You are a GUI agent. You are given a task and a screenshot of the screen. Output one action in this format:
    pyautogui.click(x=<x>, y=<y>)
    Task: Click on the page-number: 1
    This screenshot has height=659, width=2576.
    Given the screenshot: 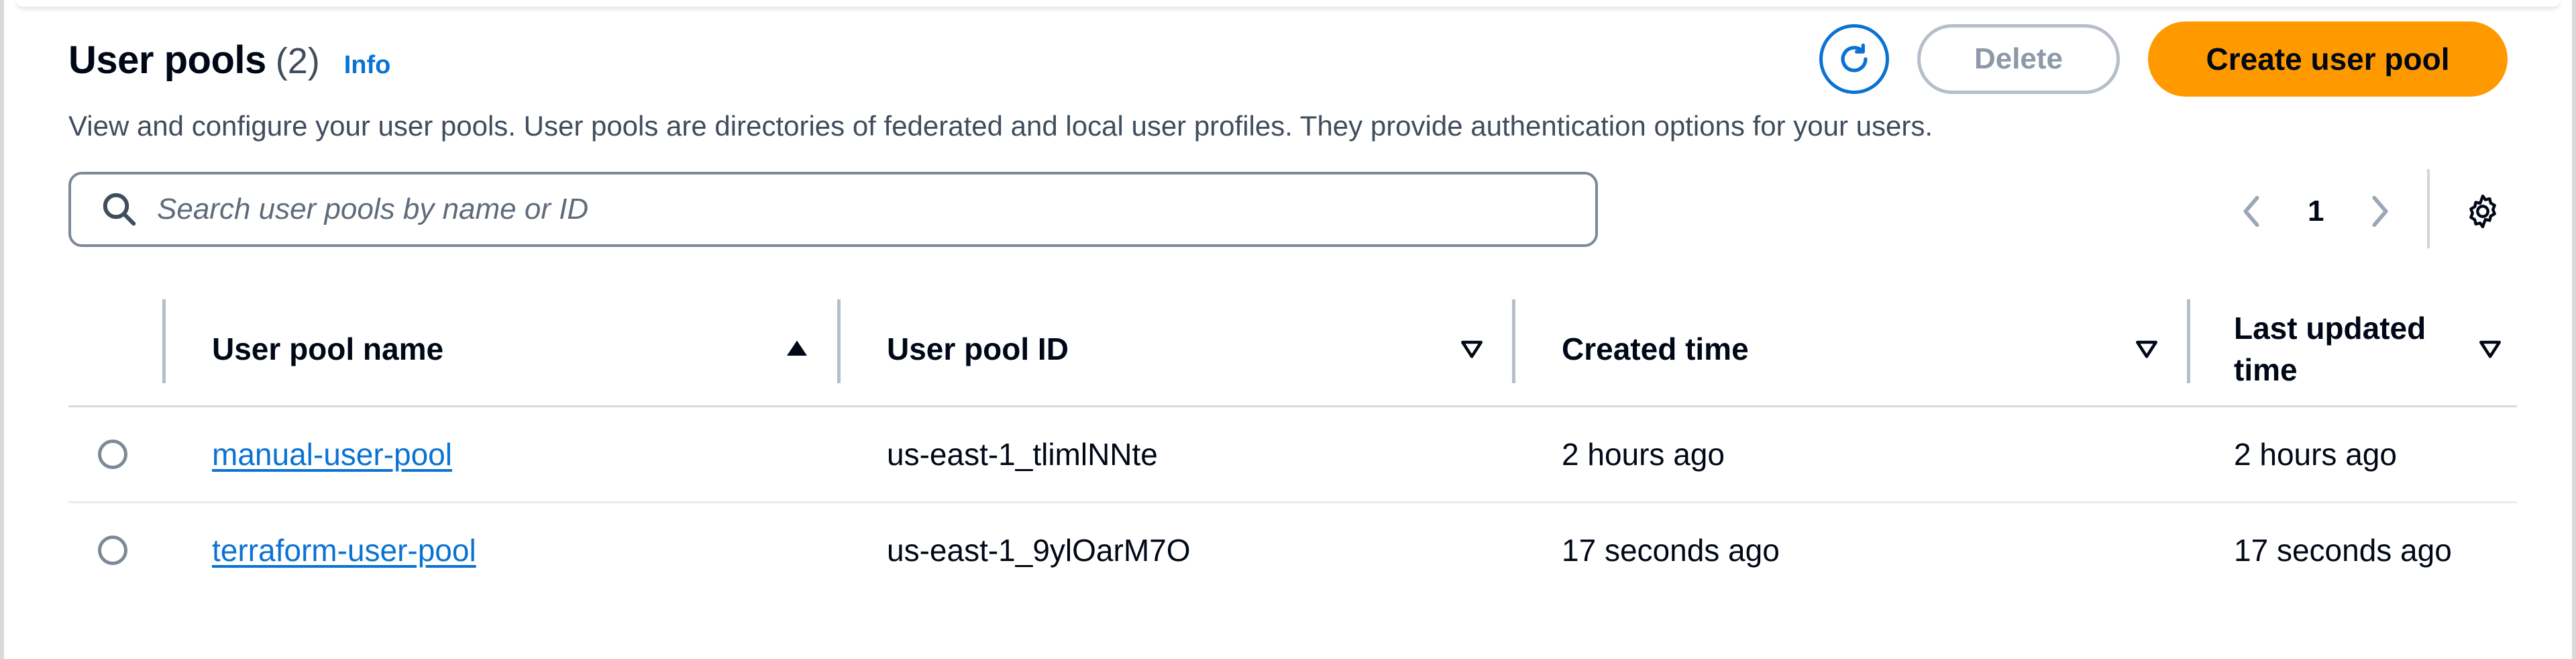 What is the action you would take?
    pyautogui.click(x=2316, y=212)
    